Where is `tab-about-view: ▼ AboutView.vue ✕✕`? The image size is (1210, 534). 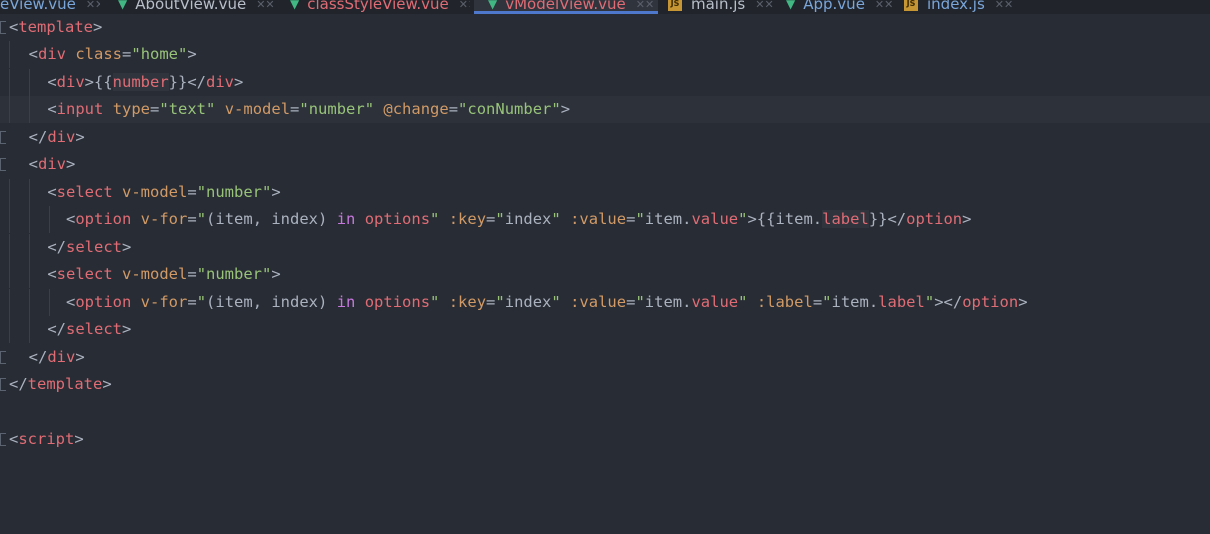
tab-about-view: ▼ AboutView.vue ✕✕ is located at coordinates (197, 7).